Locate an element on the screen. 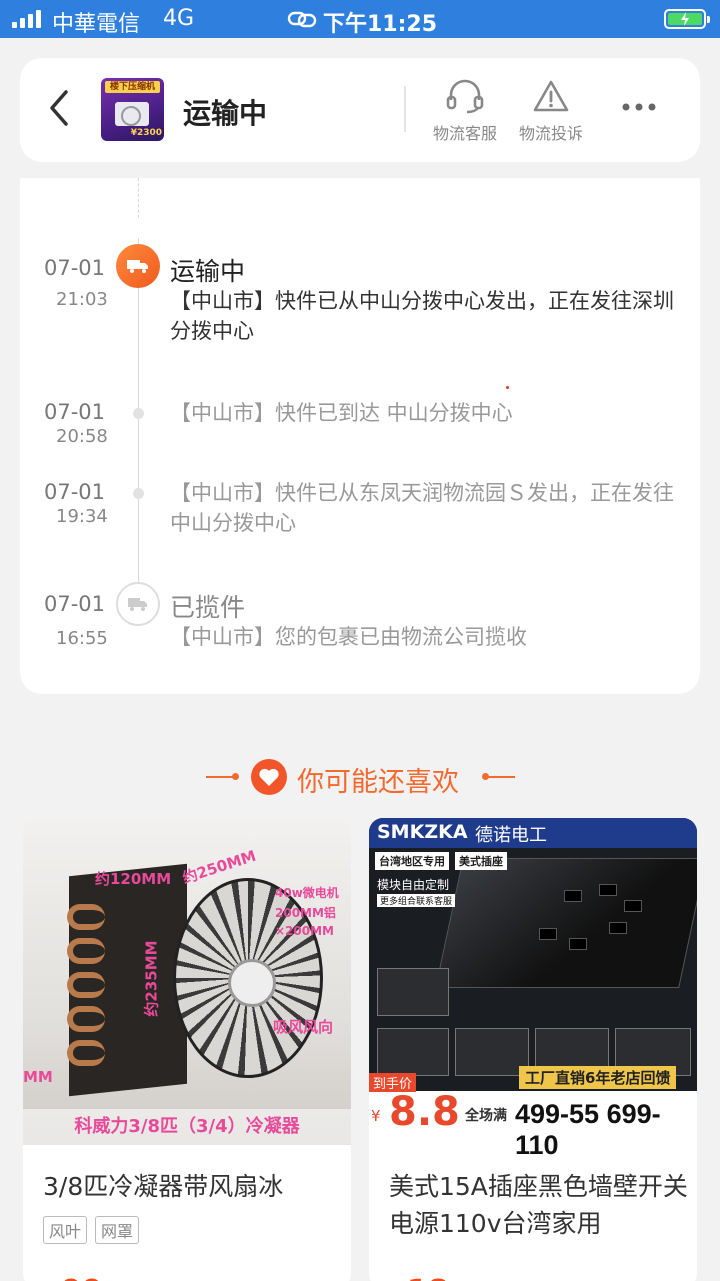 The height and width of the screenshot is (1281, 720). product-title: 美式15A插座黑色墙壁开关电源110v台湾家用 is located at coordinates (538, 1205).